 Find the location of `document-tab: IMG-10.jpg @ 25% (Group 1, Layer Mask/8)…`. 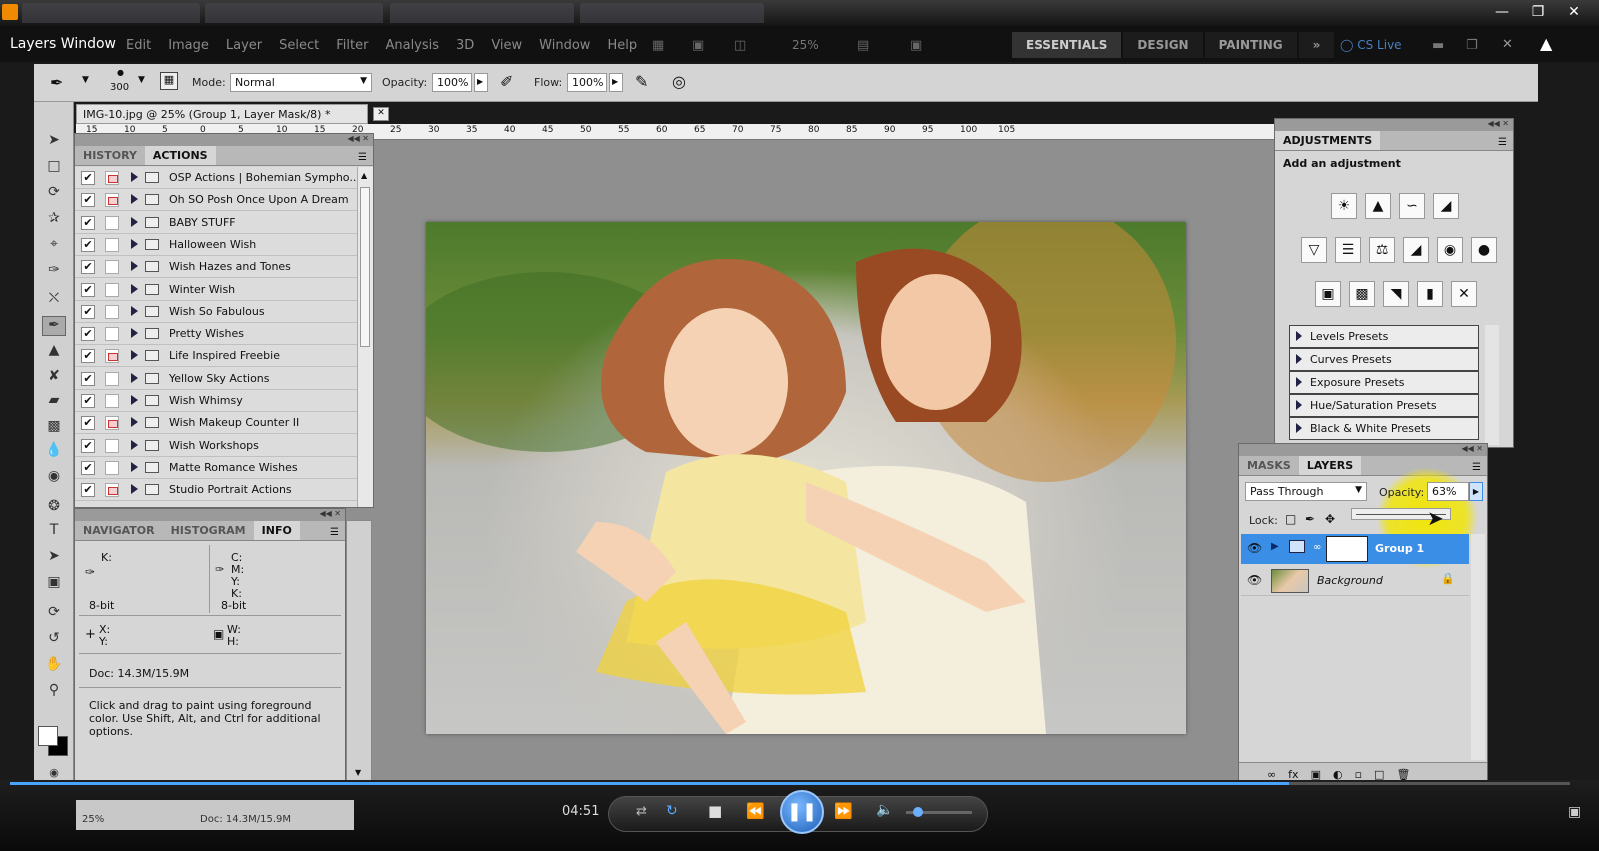

document-tab: IMG-10.jpg @ 25% (Group 1, Layer Mask/8)… is located at coordinates (232, 114).